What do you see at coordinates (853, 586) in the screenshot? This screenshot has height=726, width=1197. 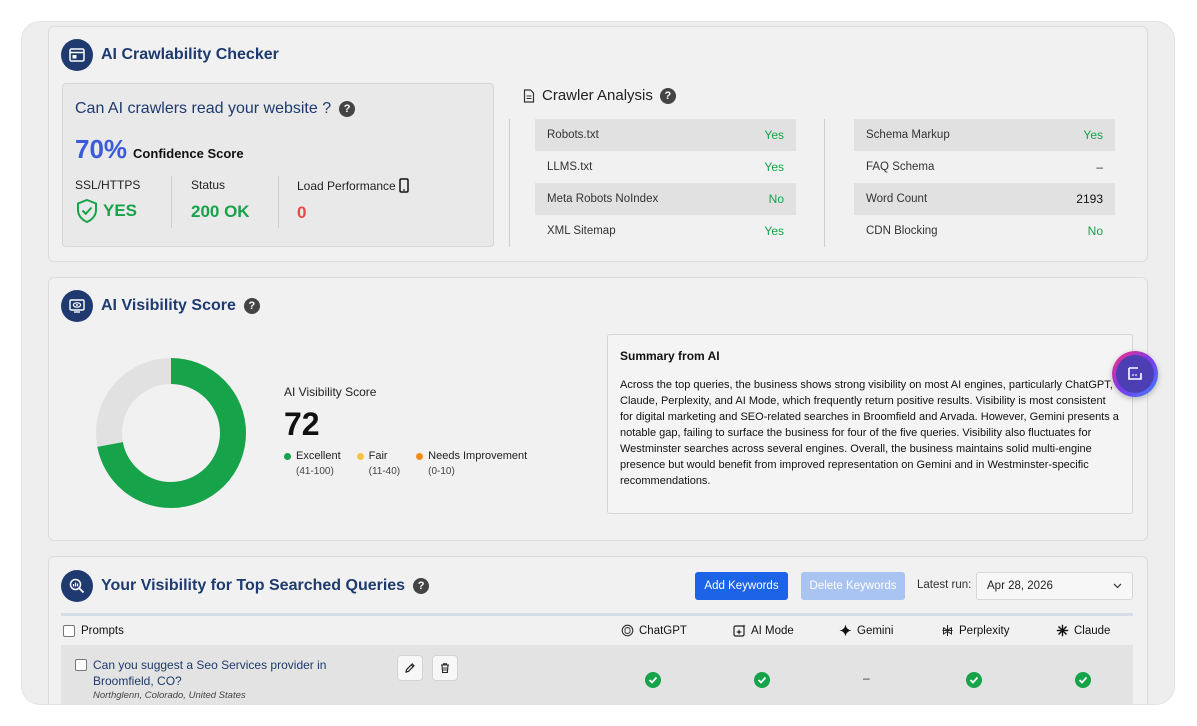 I see `delete-keywords-button: Delete Keywords` at bounding box center [853, 586].